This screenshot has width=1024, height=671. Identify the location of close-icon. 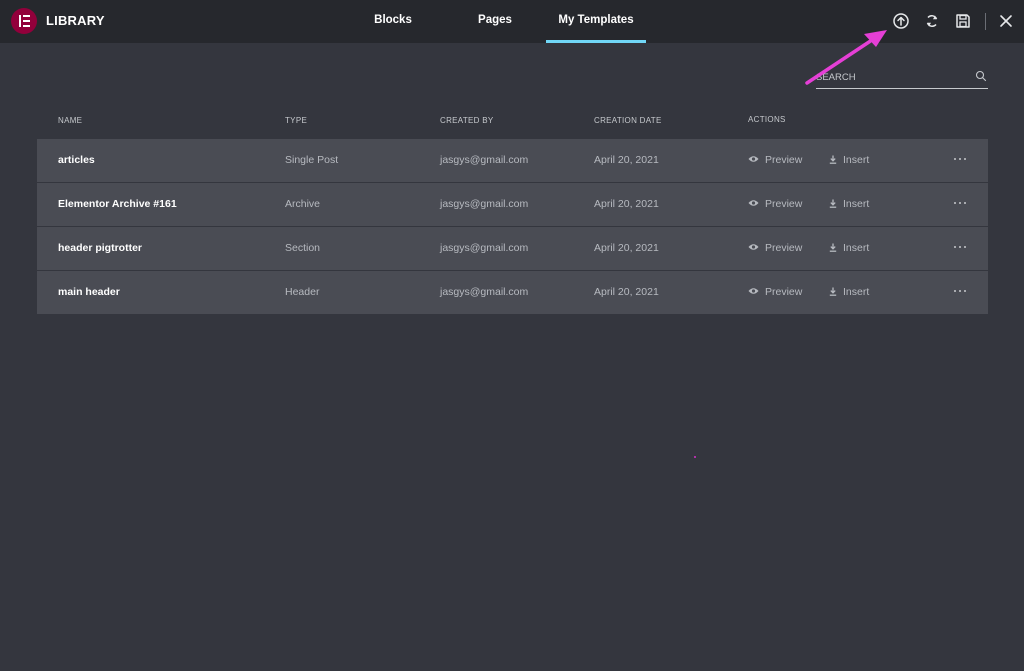
(1006, 21).